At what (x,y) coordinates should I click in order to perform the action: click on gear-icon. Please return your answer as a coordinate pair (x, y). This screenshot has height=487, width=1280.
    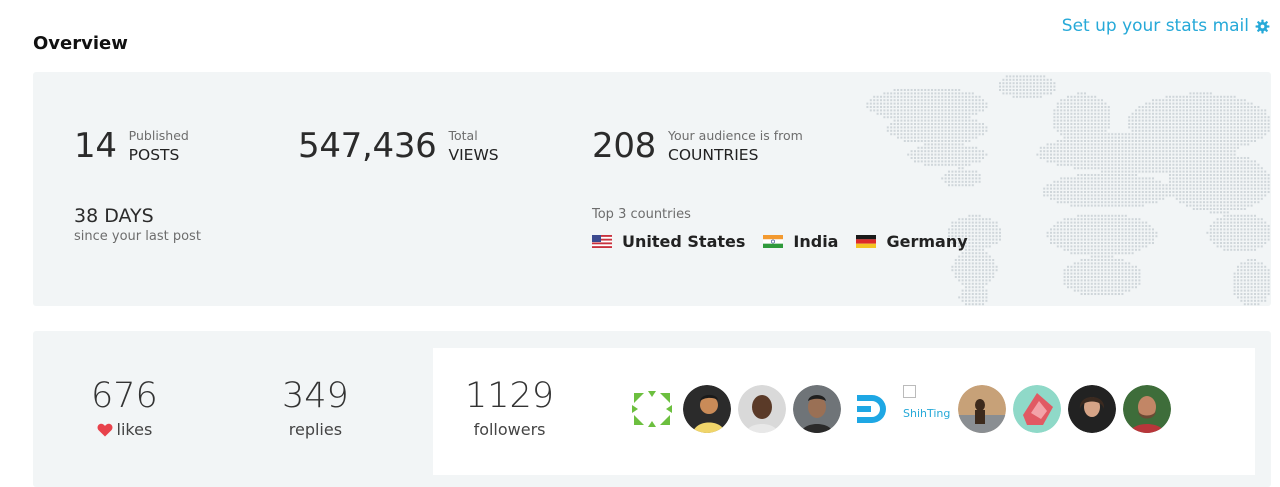
    Looking at the image, I should click on (1262, 26).